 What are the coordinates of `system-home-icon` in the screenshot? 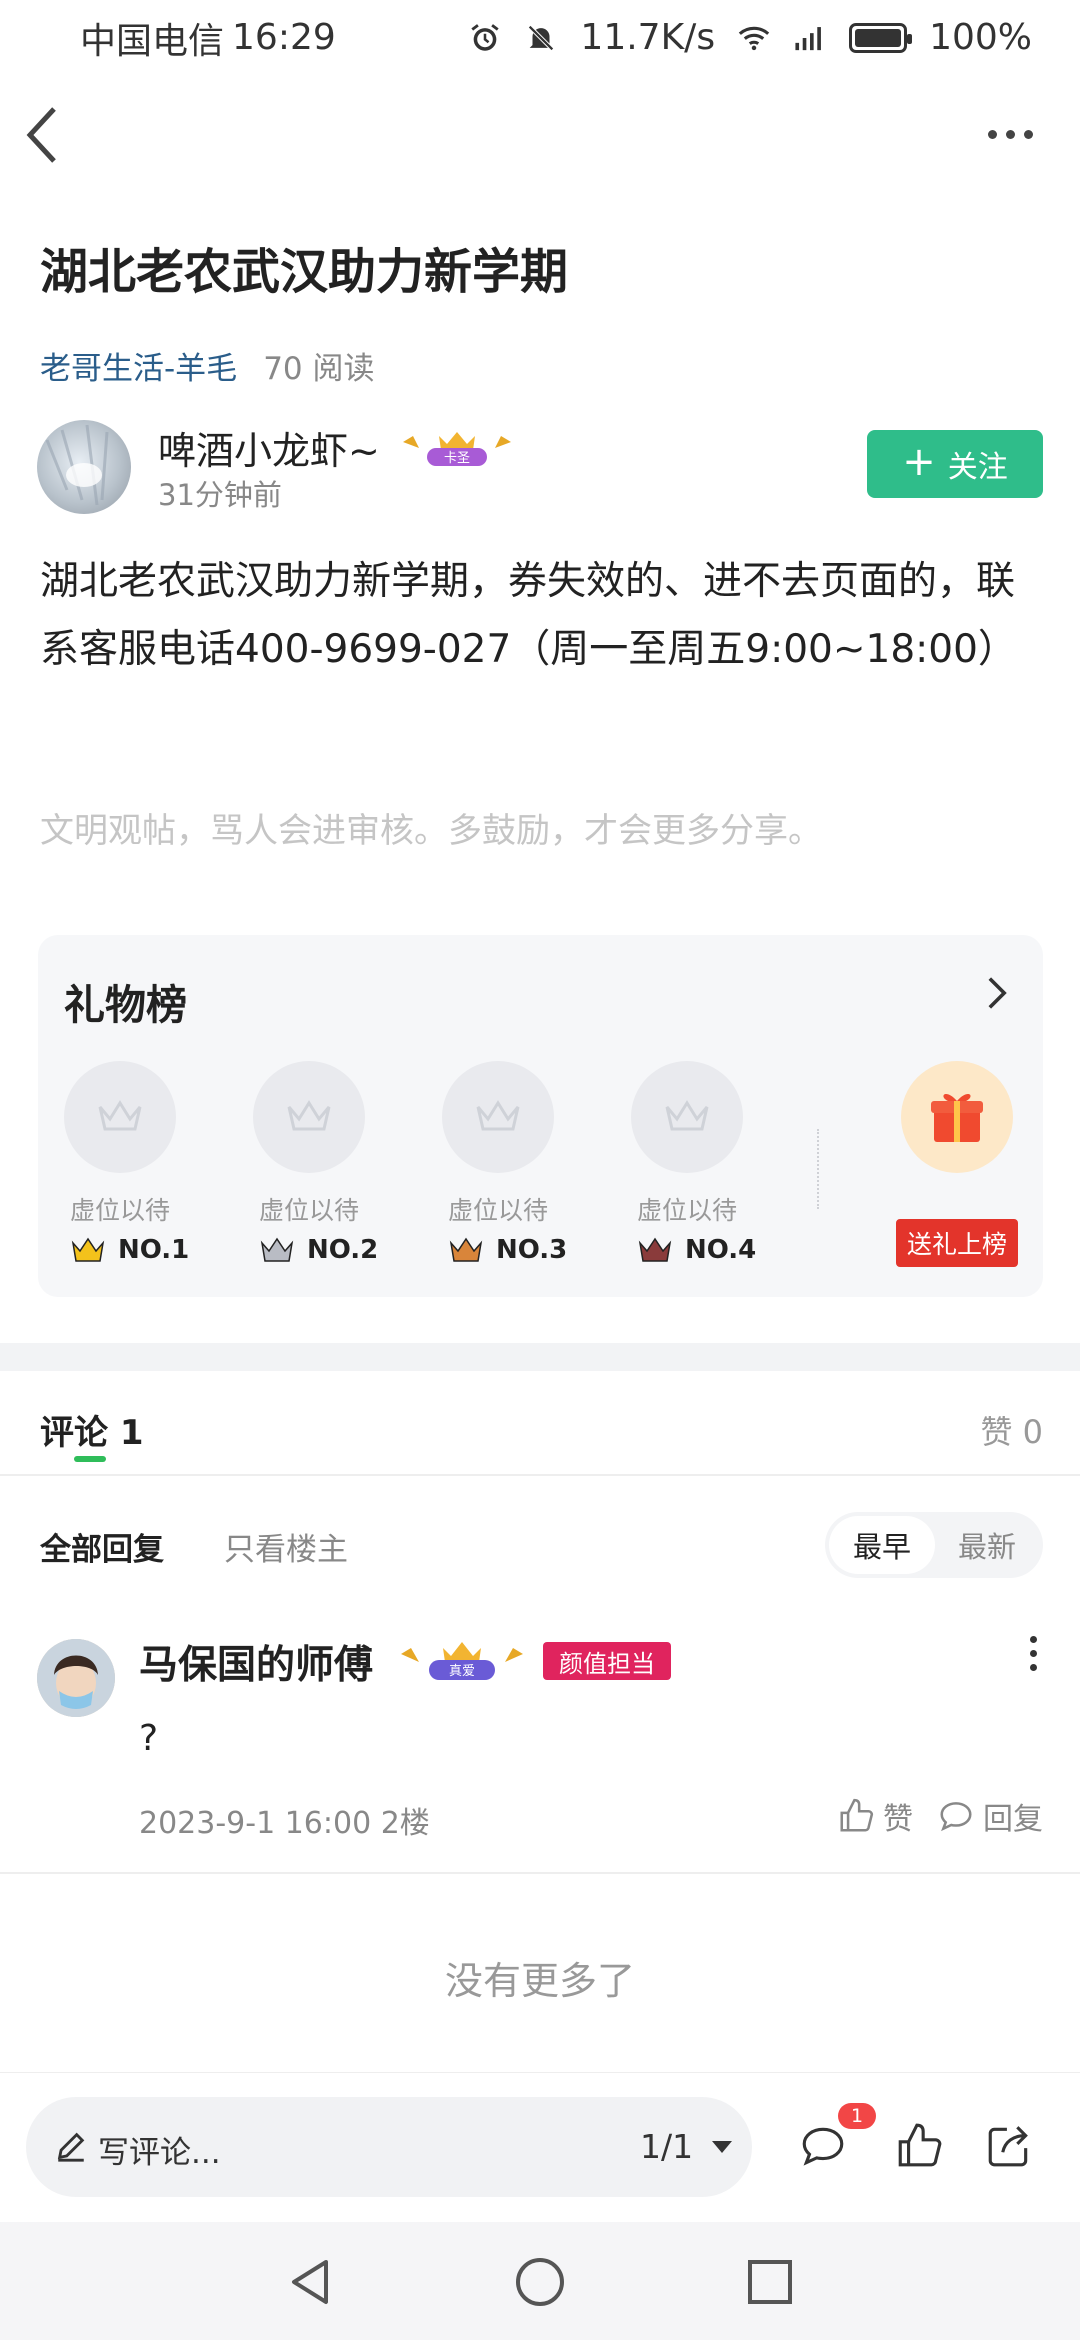 It's located at (540, 2282).